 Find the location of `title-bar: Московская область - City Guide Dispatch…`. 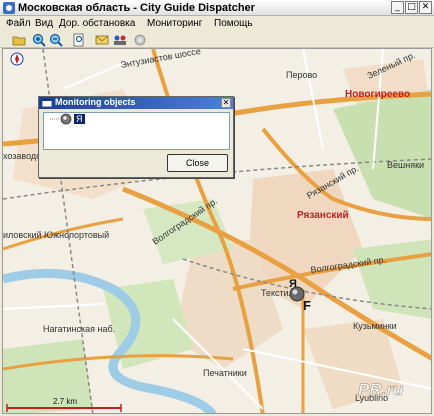

title-bar: Московская область - City Guide Dispatch… is located at coordinates (217, 8).